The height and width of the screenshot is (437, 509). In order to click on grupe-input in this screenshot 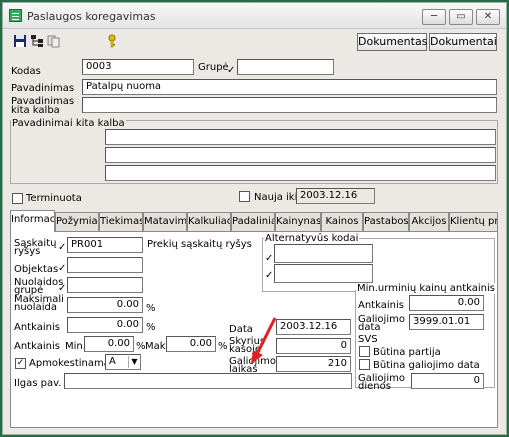, I will do `click(285, 67)`.